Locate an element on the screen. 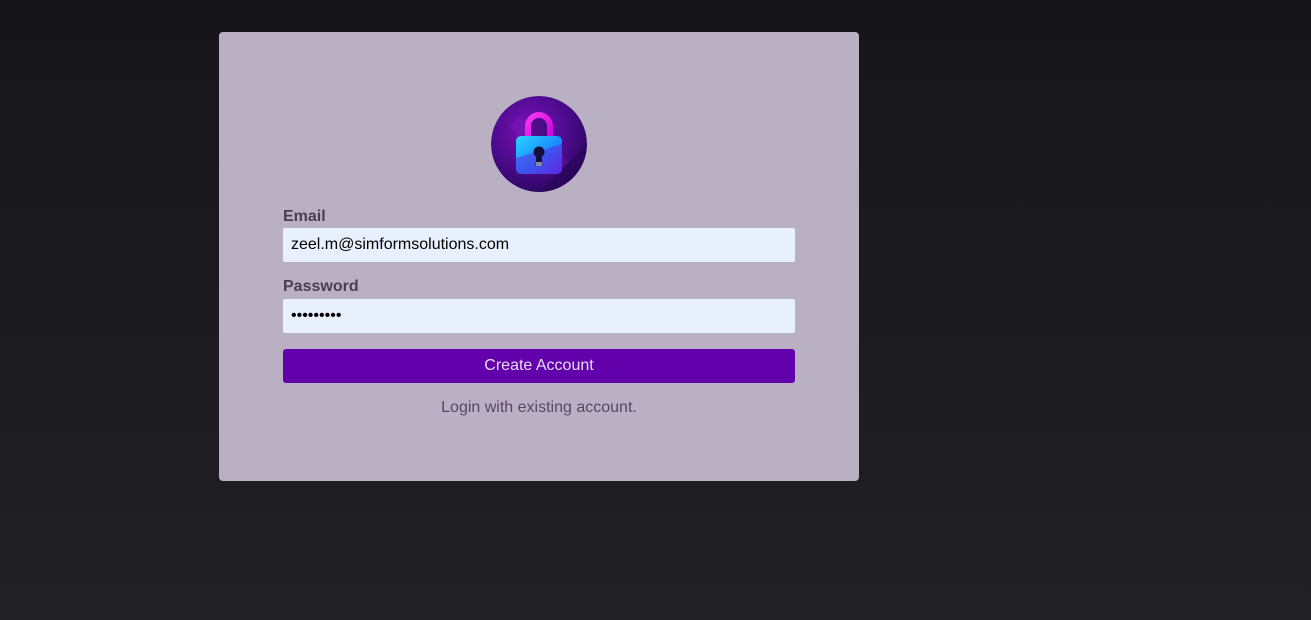 This screenshot has height=620, width=1311. login-existing-account-link: Login with existing account. is located at coordinates (539, 408).